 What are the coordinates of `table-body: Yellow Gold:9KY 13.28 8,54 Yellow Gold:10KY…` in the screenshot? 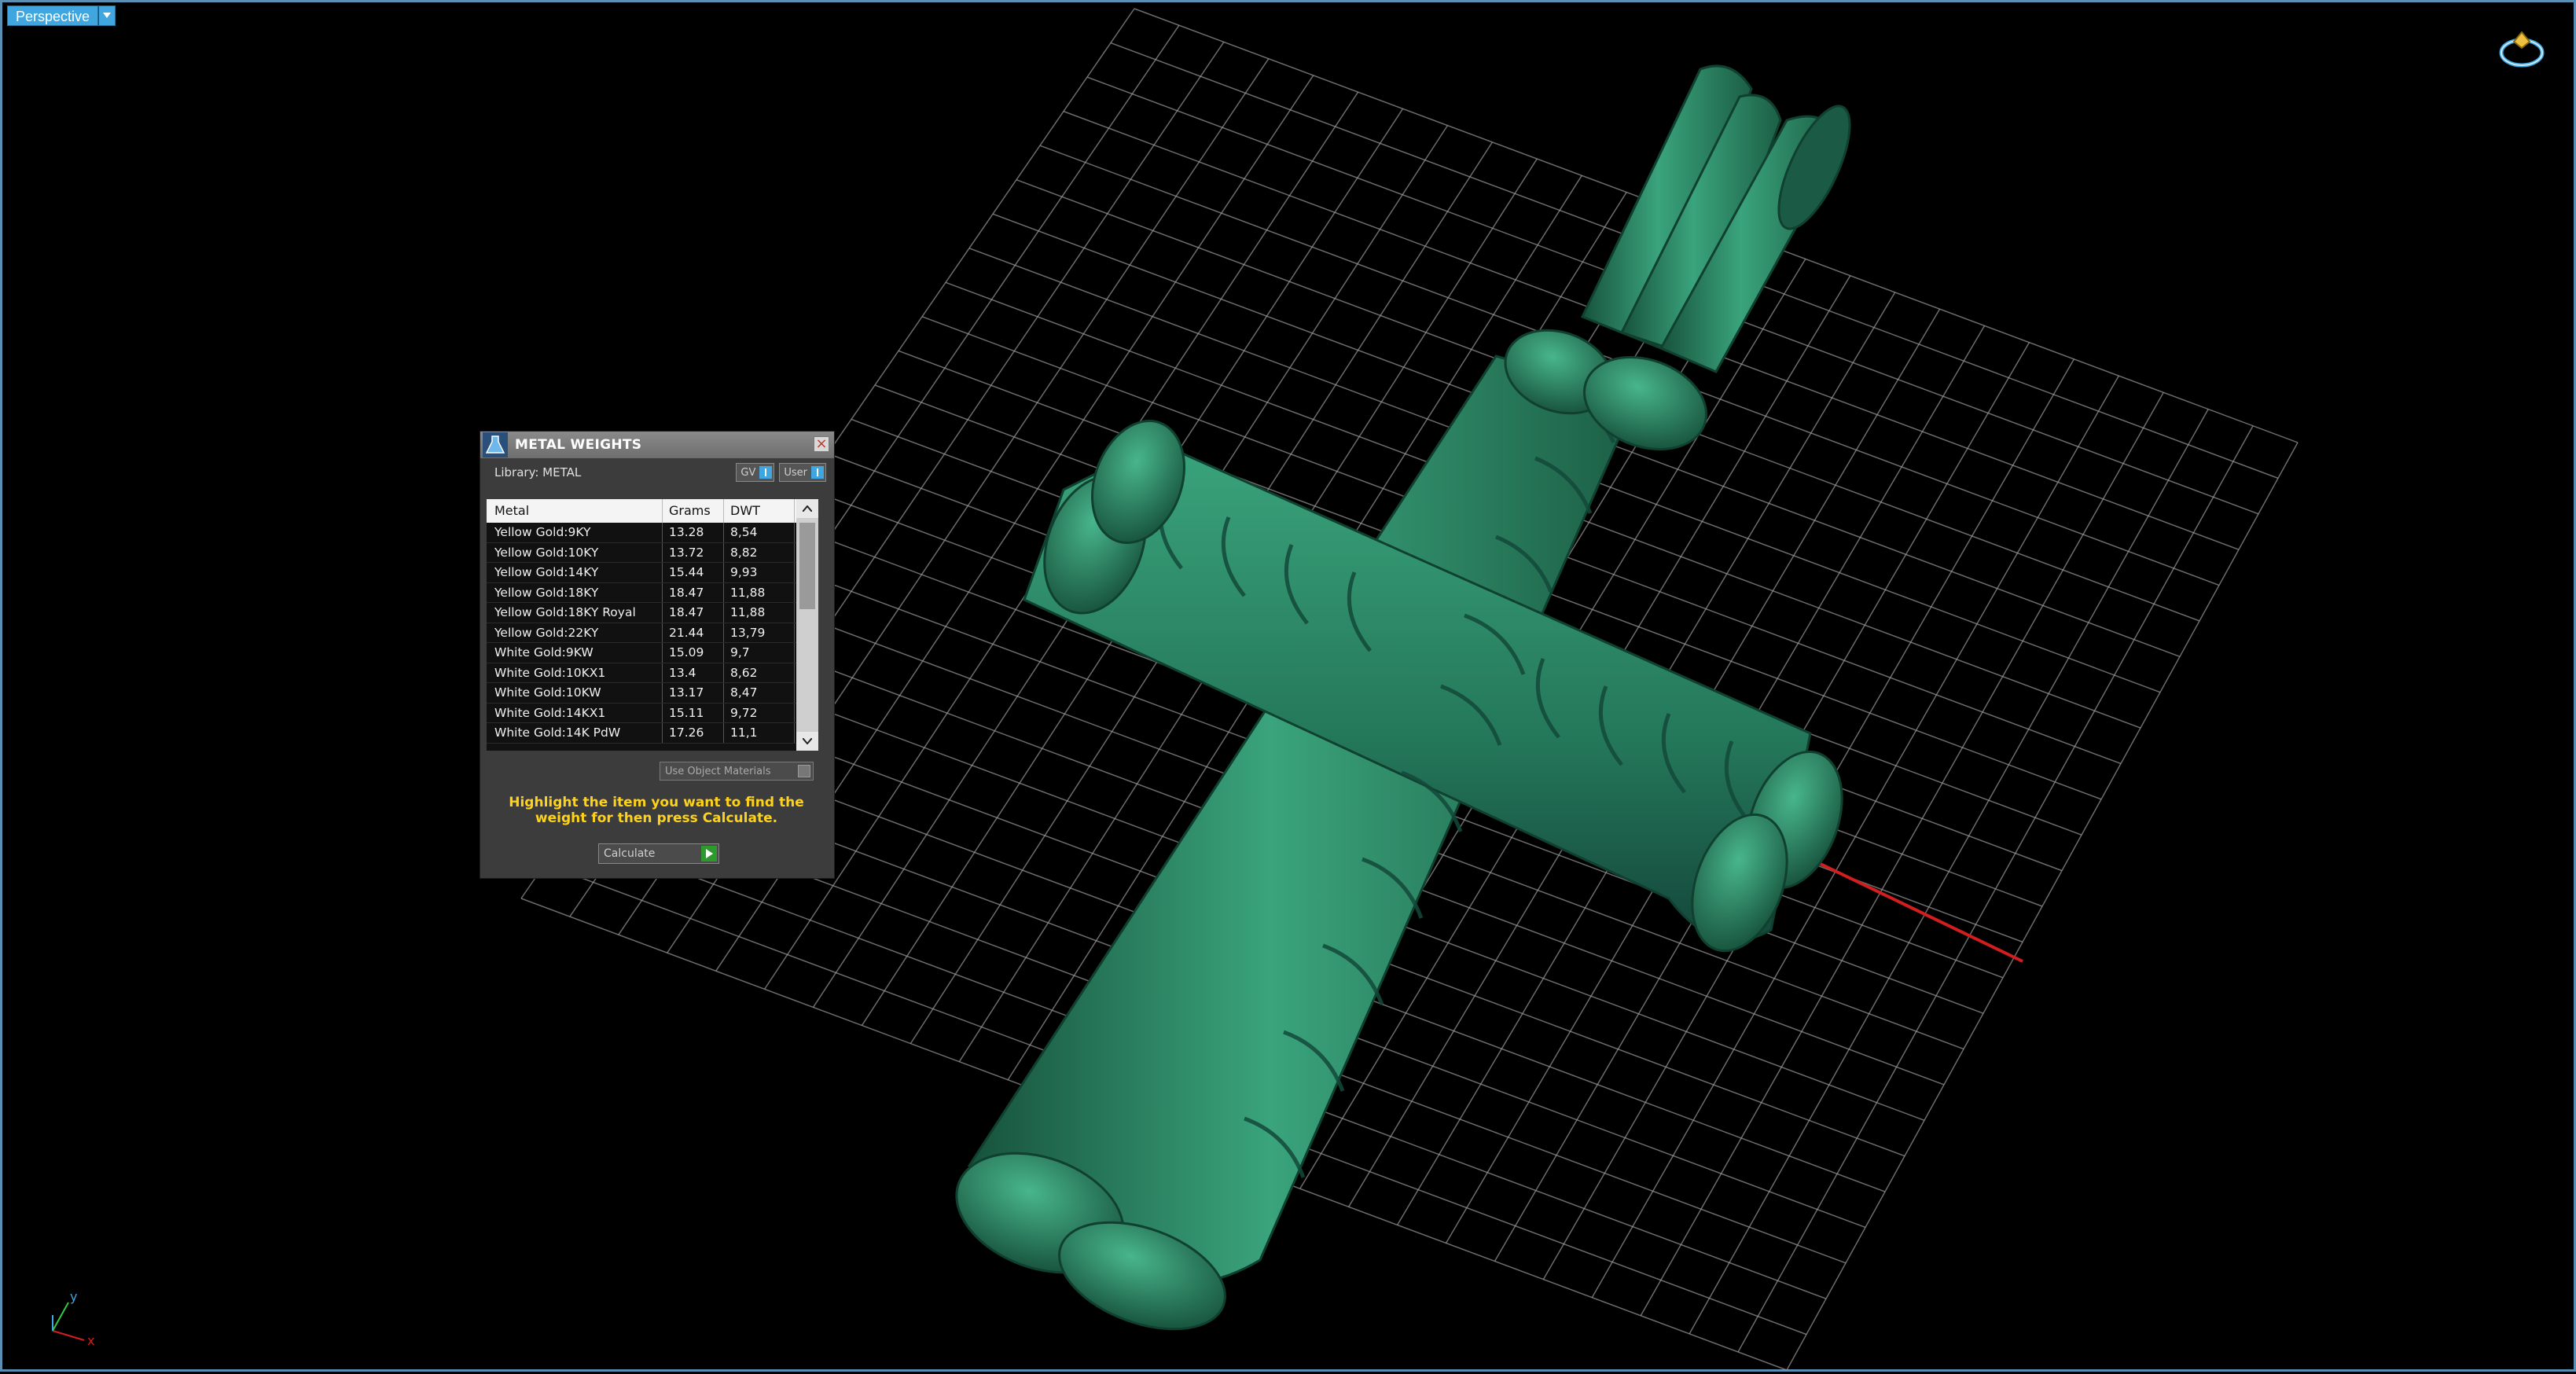 It's located at (652, 633).